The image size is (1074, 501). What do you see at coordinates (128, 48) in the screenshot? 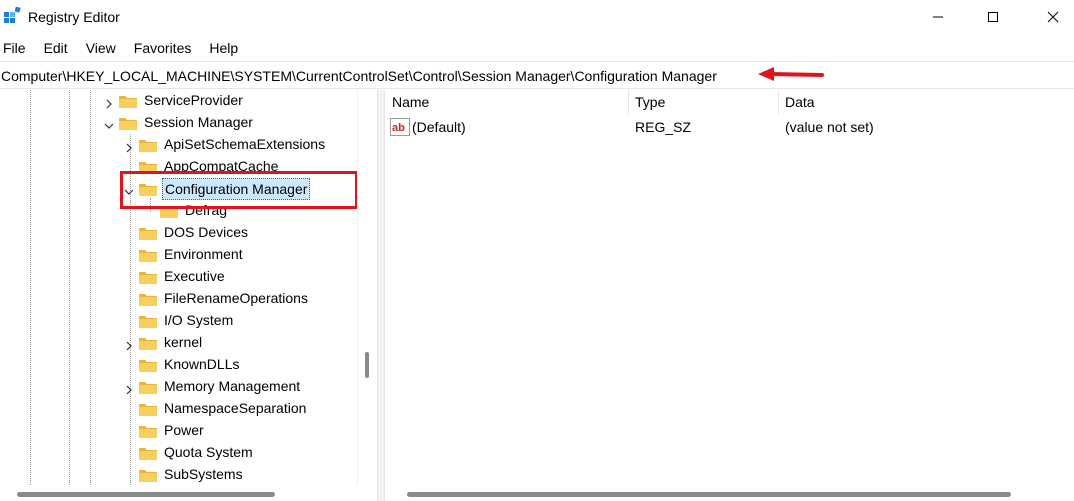
I see `menu-bar: File Edit View Favorites Help` at bounding box center [128, 48].